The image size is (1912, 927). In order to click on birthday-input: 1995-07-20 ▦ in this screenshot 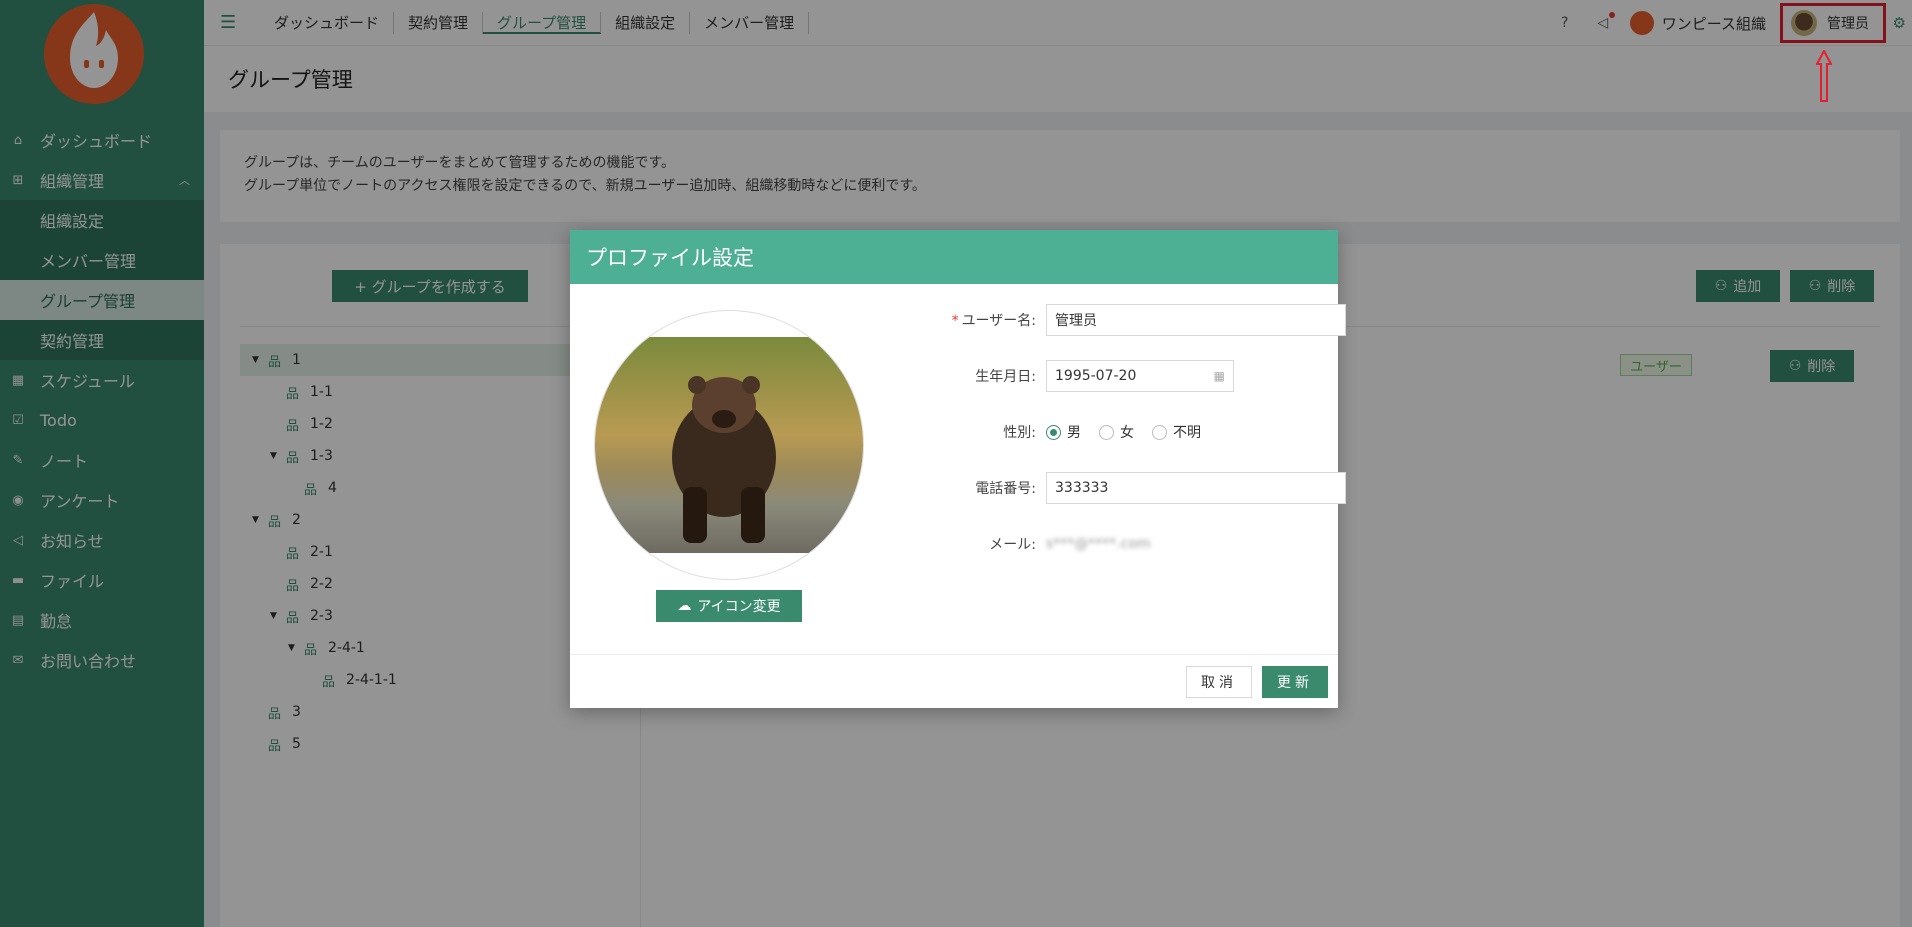, I will do `click(1140, 376)`.